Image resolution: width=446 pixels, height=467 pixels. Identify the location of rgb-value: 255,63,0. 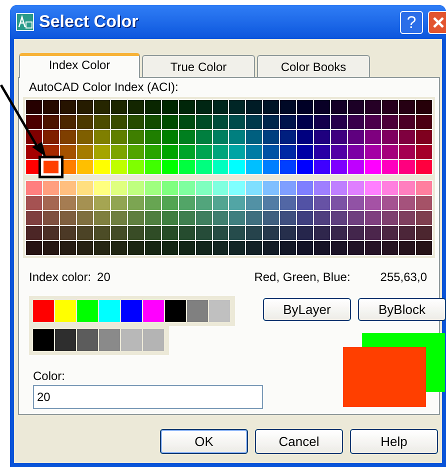
(403, 277).